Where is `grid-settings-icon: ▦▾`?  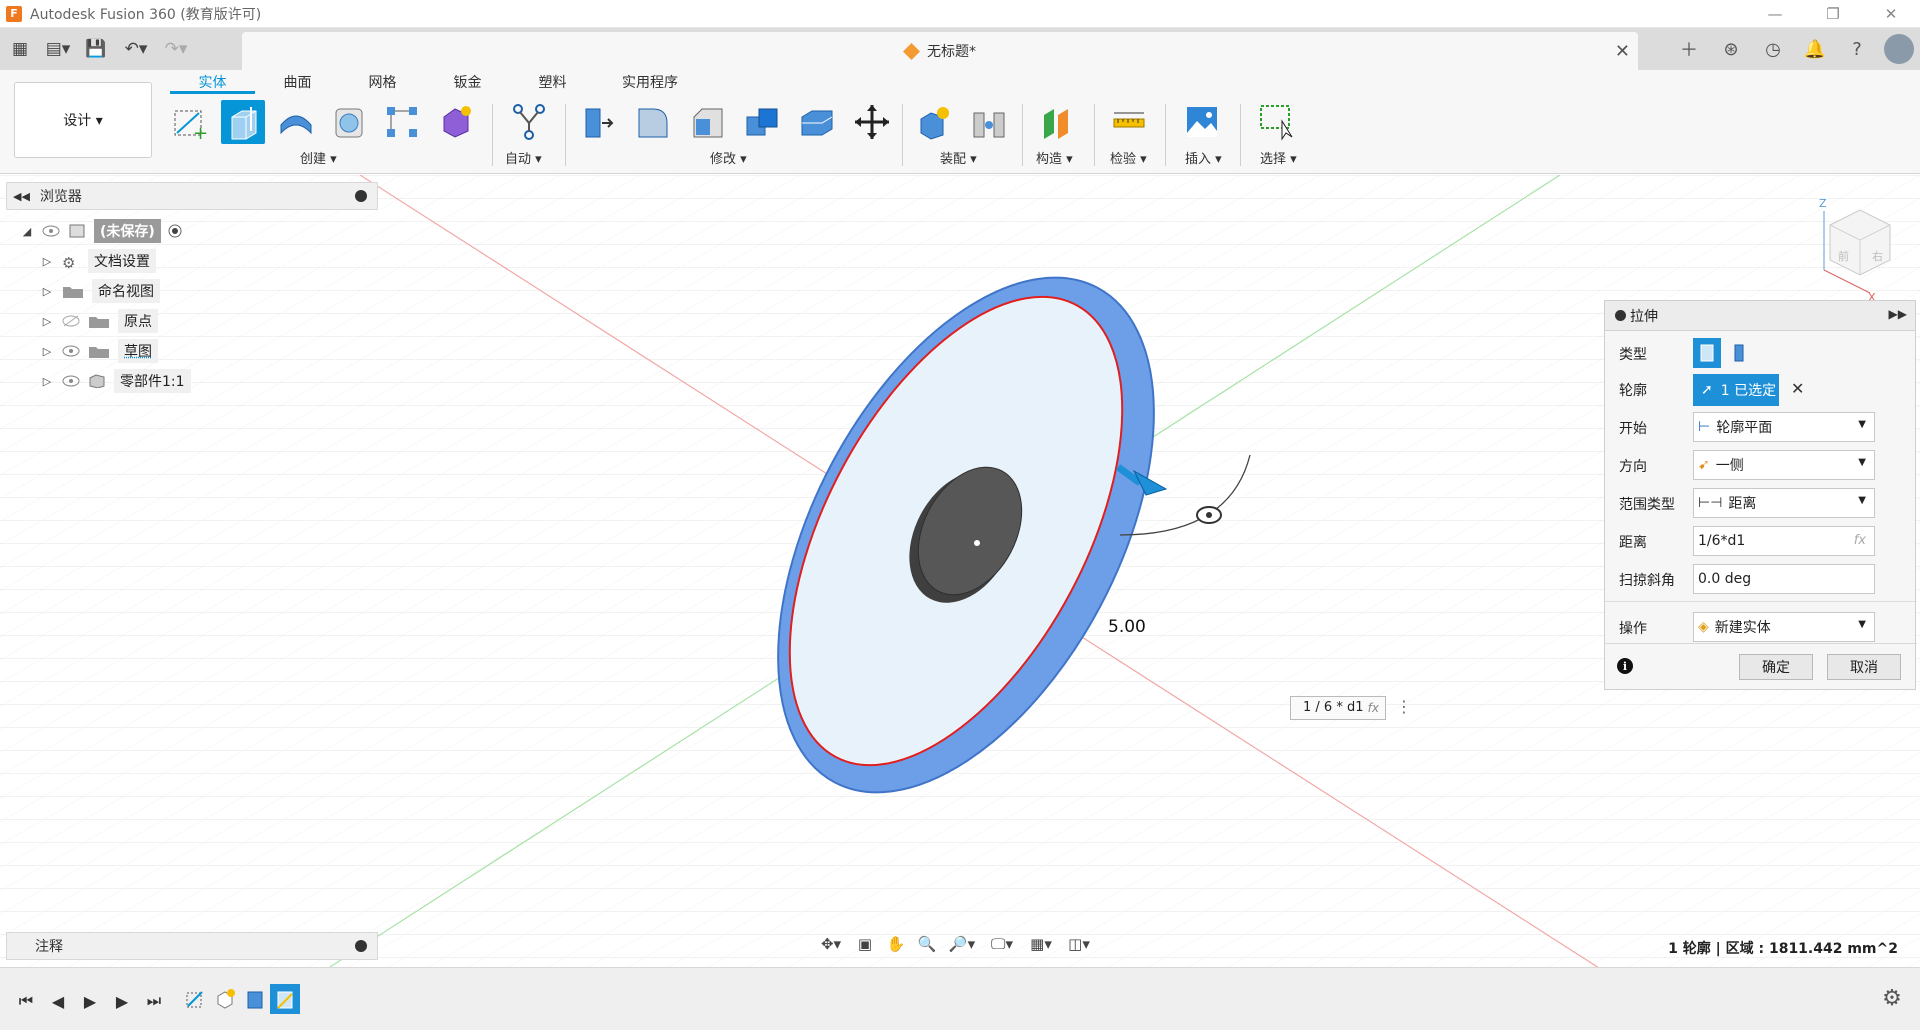
grid-settings-icon: ▦▾ is located at coordinates (1041, 944).